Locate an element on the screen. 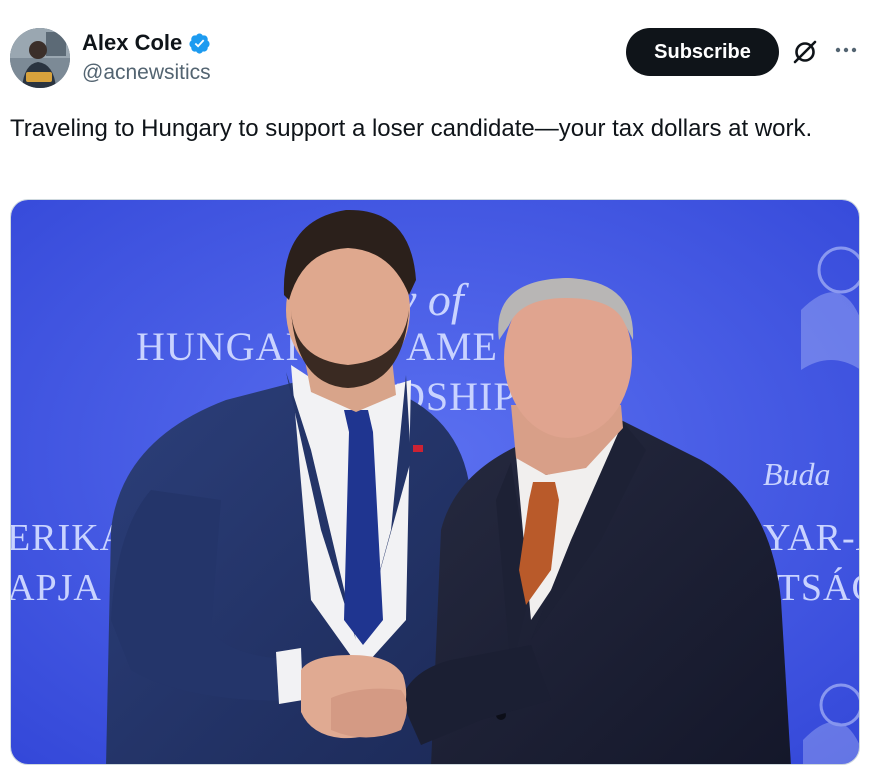 This screenshot has width=882, height=784. avatar is located at coordinates (40, 58).